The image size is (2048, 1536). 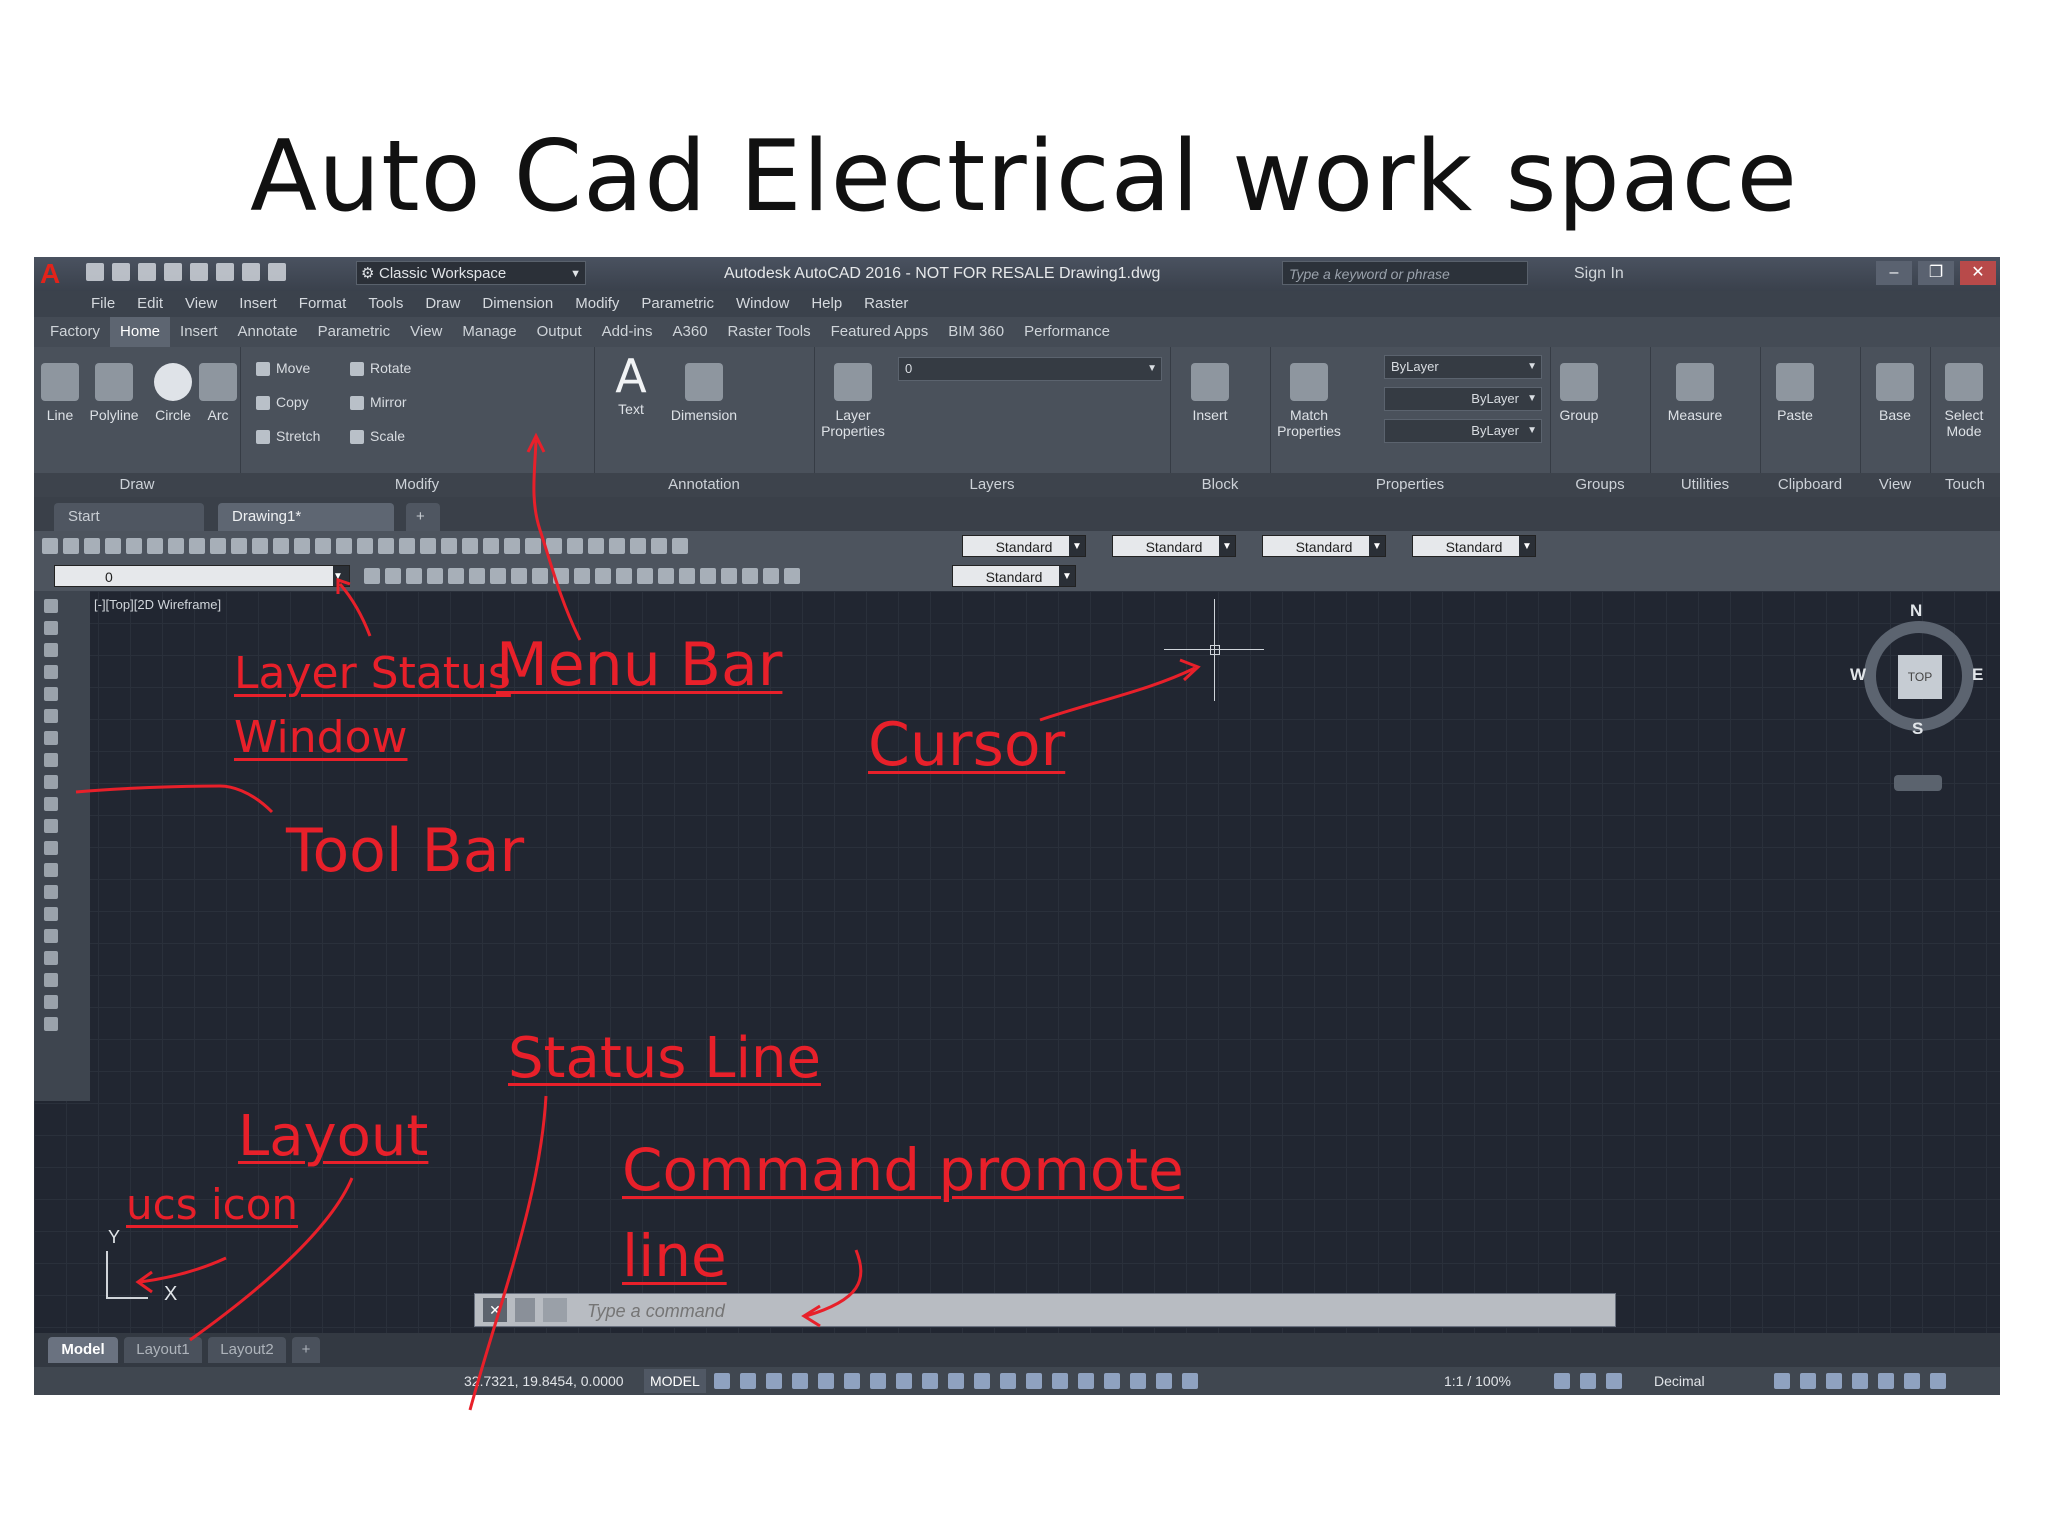 What do you see at coordinates (1405, 273) in the screenshot?
I see `search-input: Type a keyword or phrase` at bounding box center [1405, 273].